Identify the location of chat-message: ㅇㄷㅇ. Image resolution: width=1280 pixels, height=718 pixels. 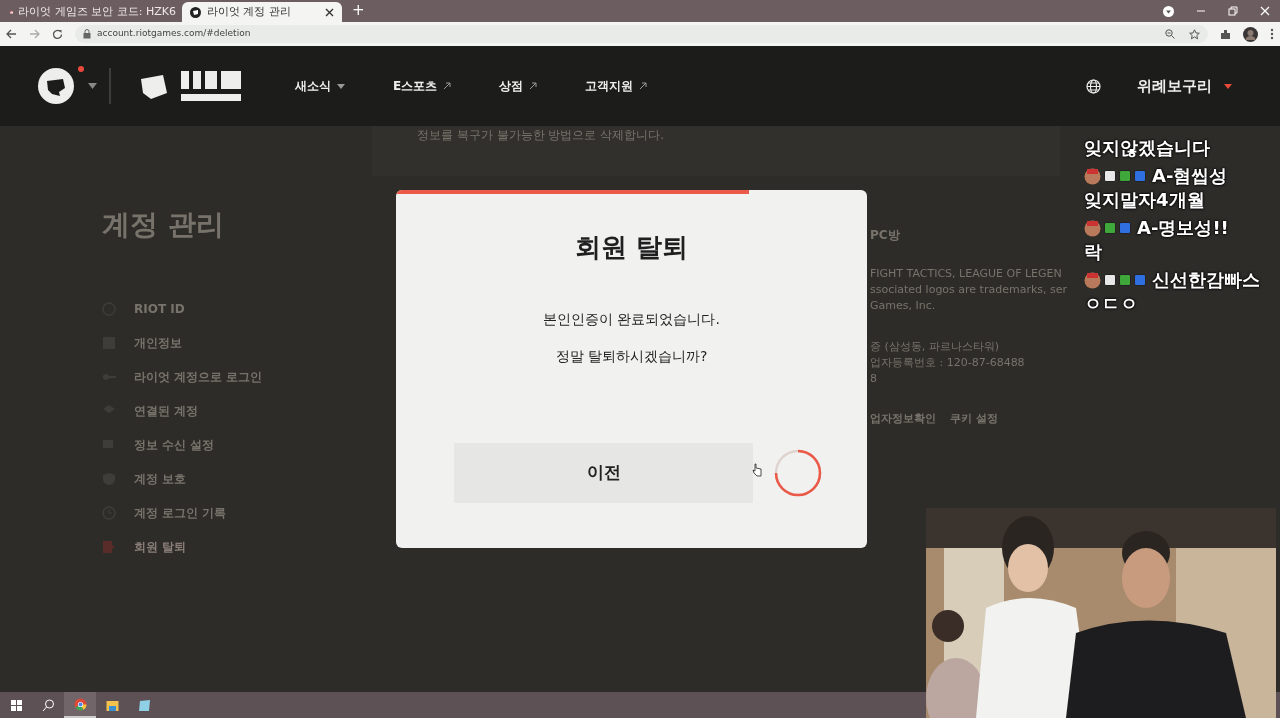
(1111, 304).